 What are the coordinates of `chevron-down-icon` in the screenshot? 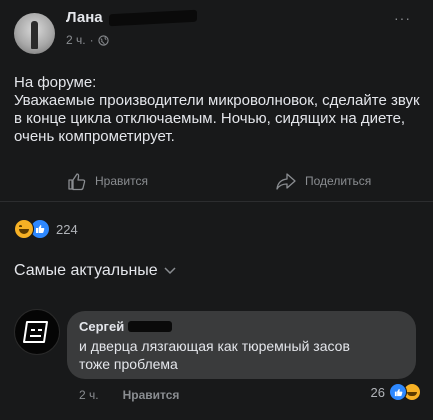 It's located at (170, 271).